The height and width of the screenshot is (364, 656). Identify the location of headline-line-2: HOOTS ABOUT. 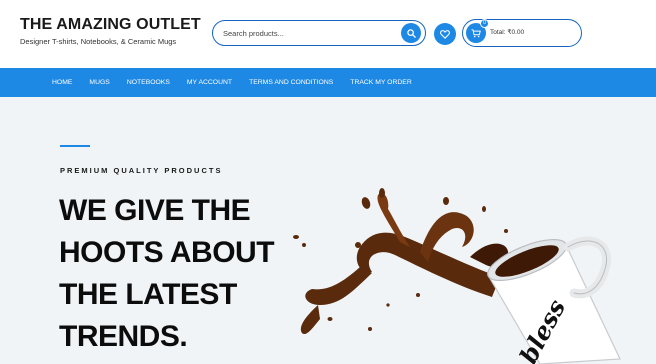
(167, 252).